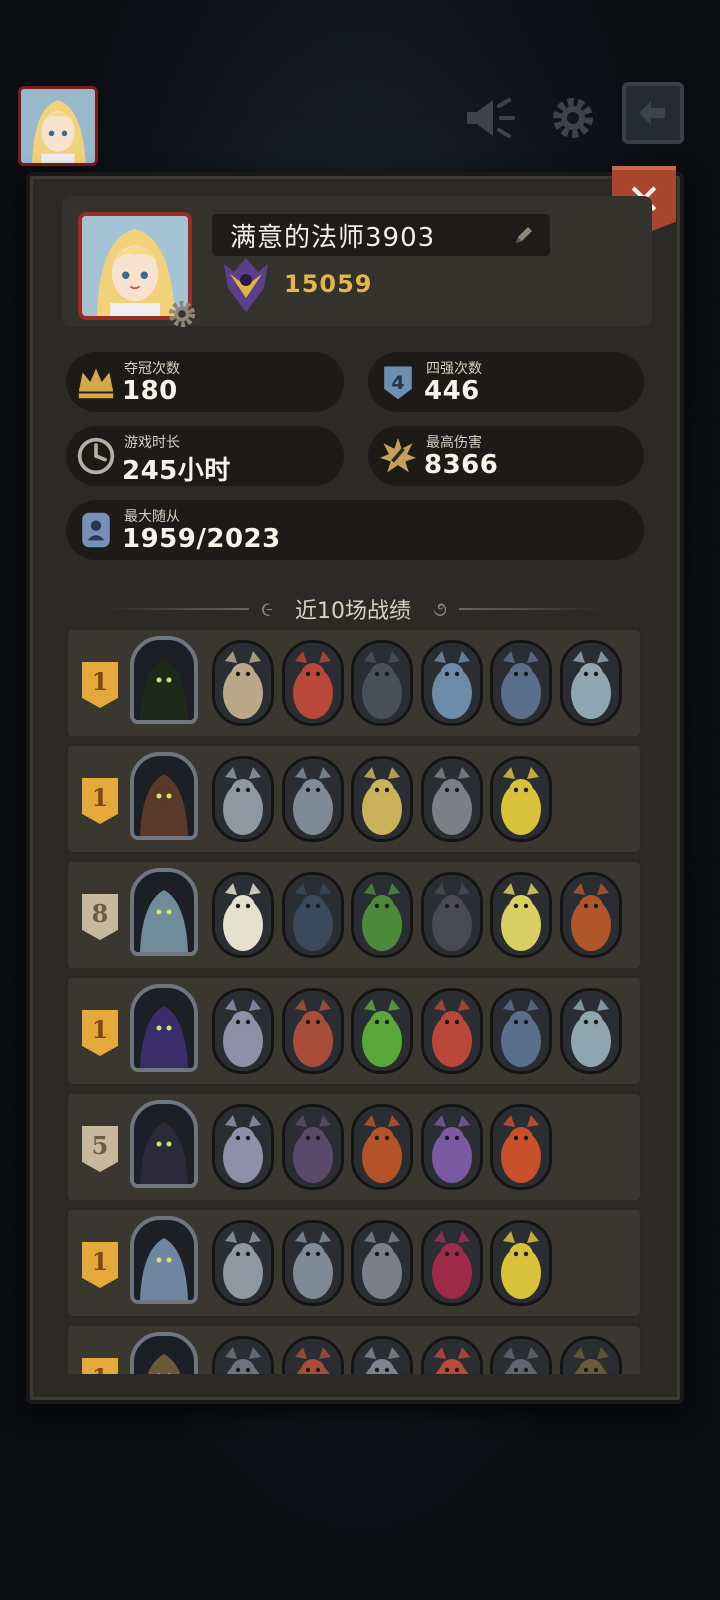  I want to click on stat-max-minions: 最大随从 1959/2023, so click(355, 530).